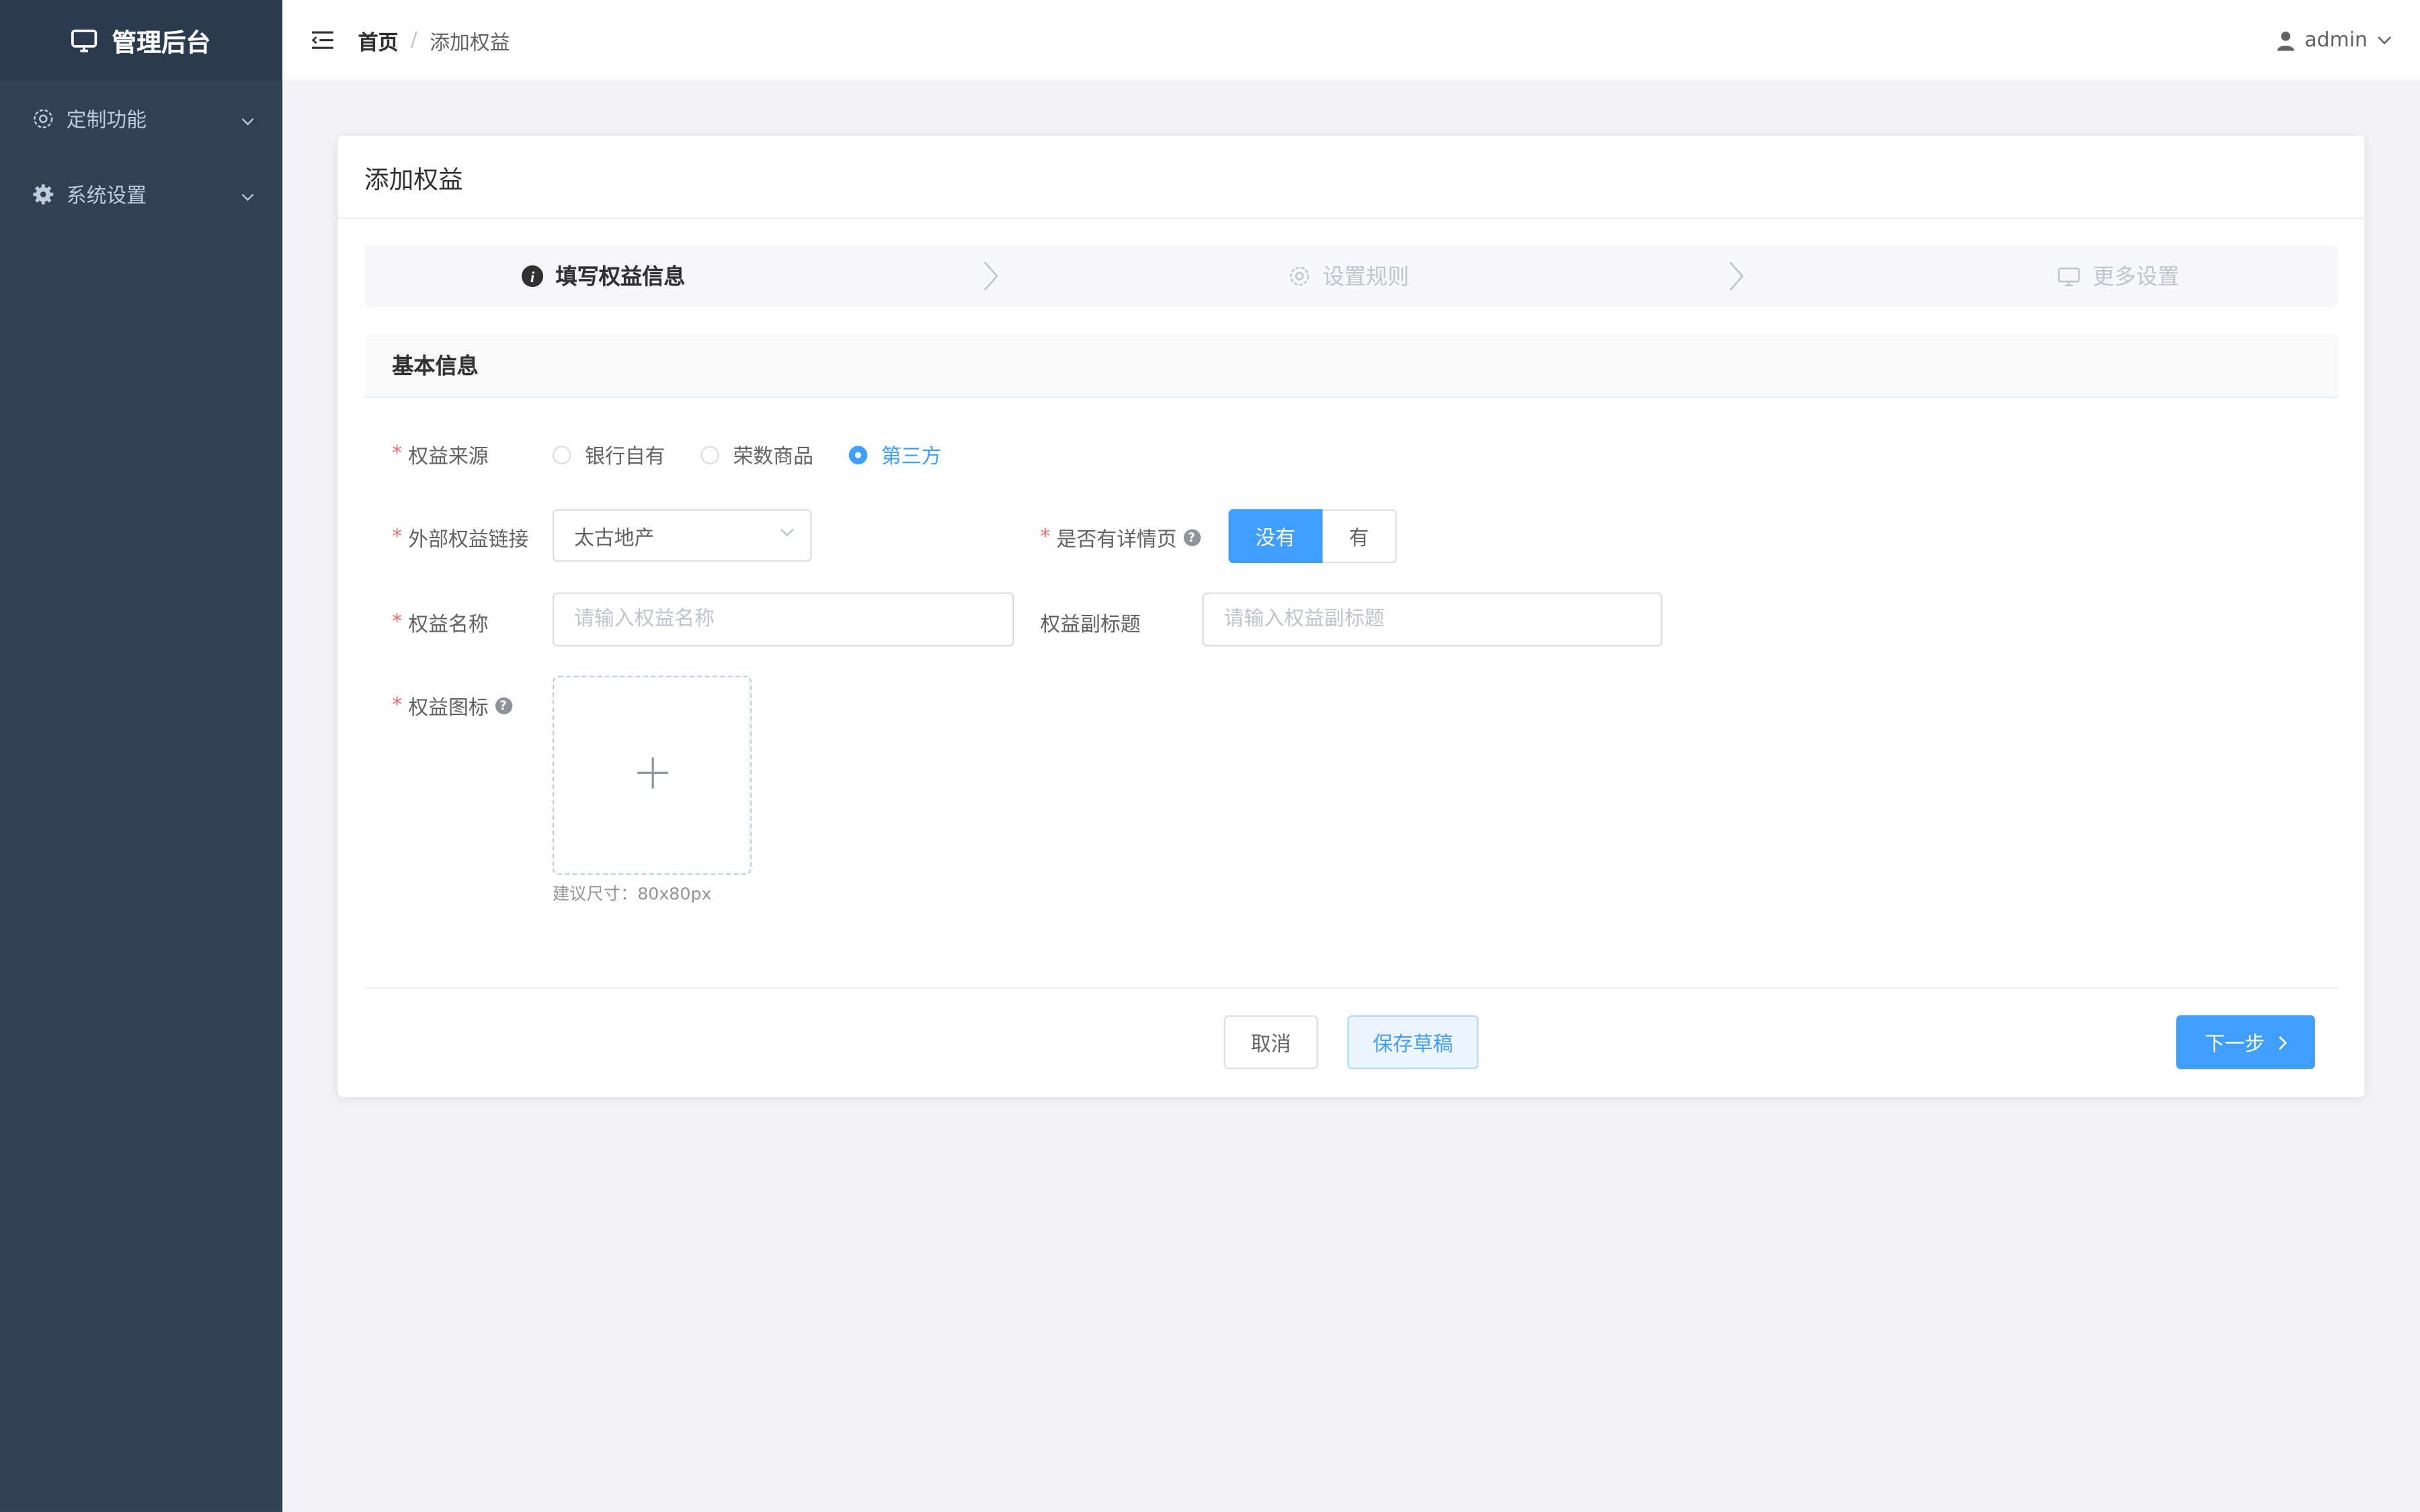 The width and height of the screenshot is (2420, 1512). I want to click on select-value: 太古地产, so click(614, 539).